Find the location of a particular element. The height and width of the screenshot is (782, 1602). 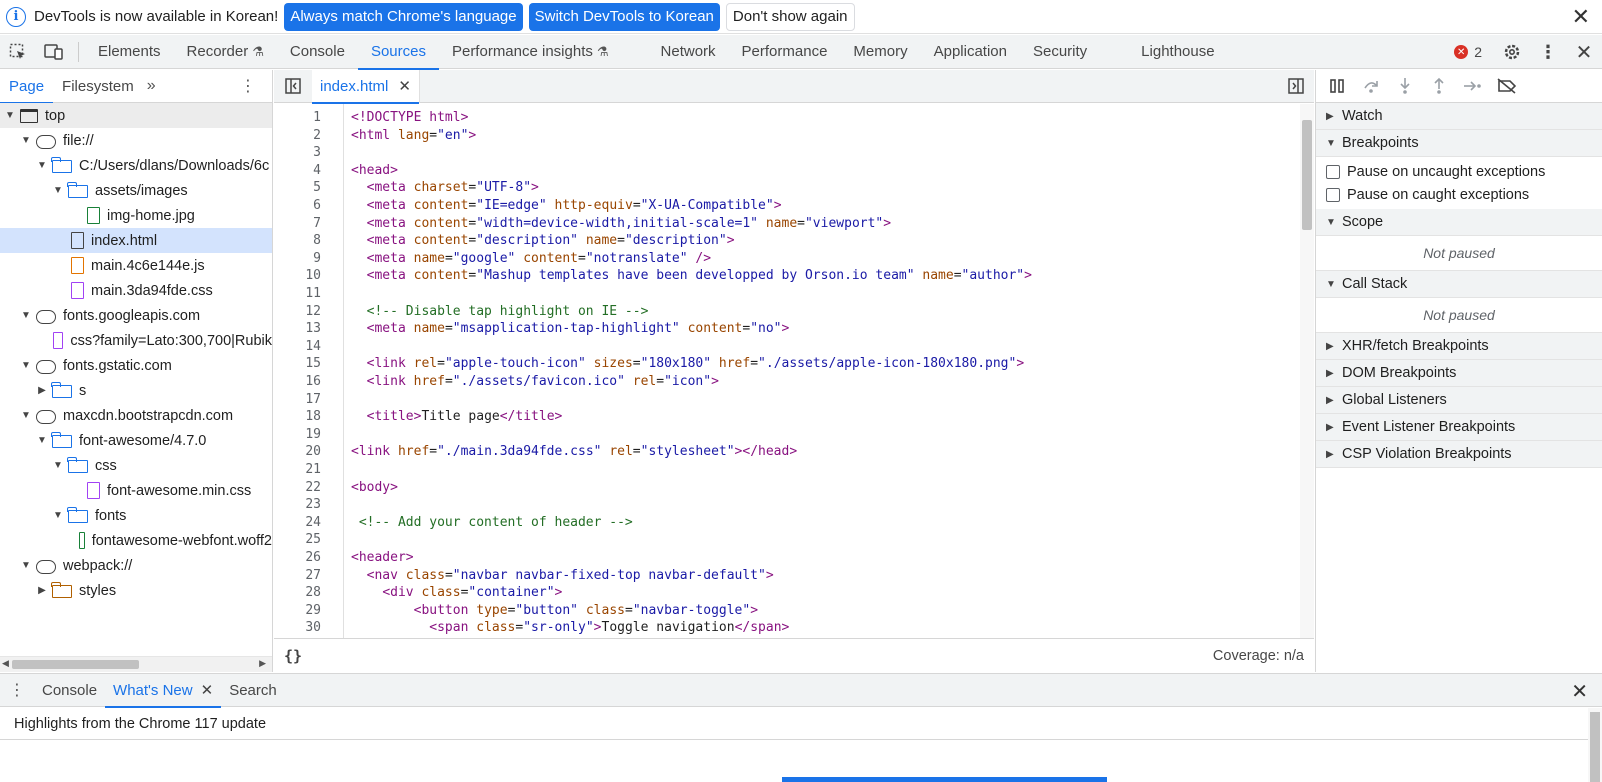

tab-lighthouse: Lighthouse is located at coordinates (1177, 52).